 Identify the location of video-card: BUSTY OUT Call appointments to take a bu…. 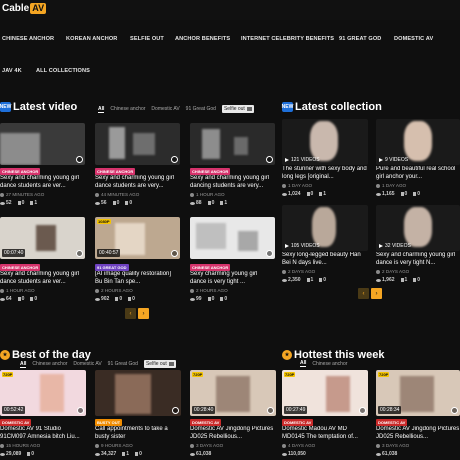
(138, 415).